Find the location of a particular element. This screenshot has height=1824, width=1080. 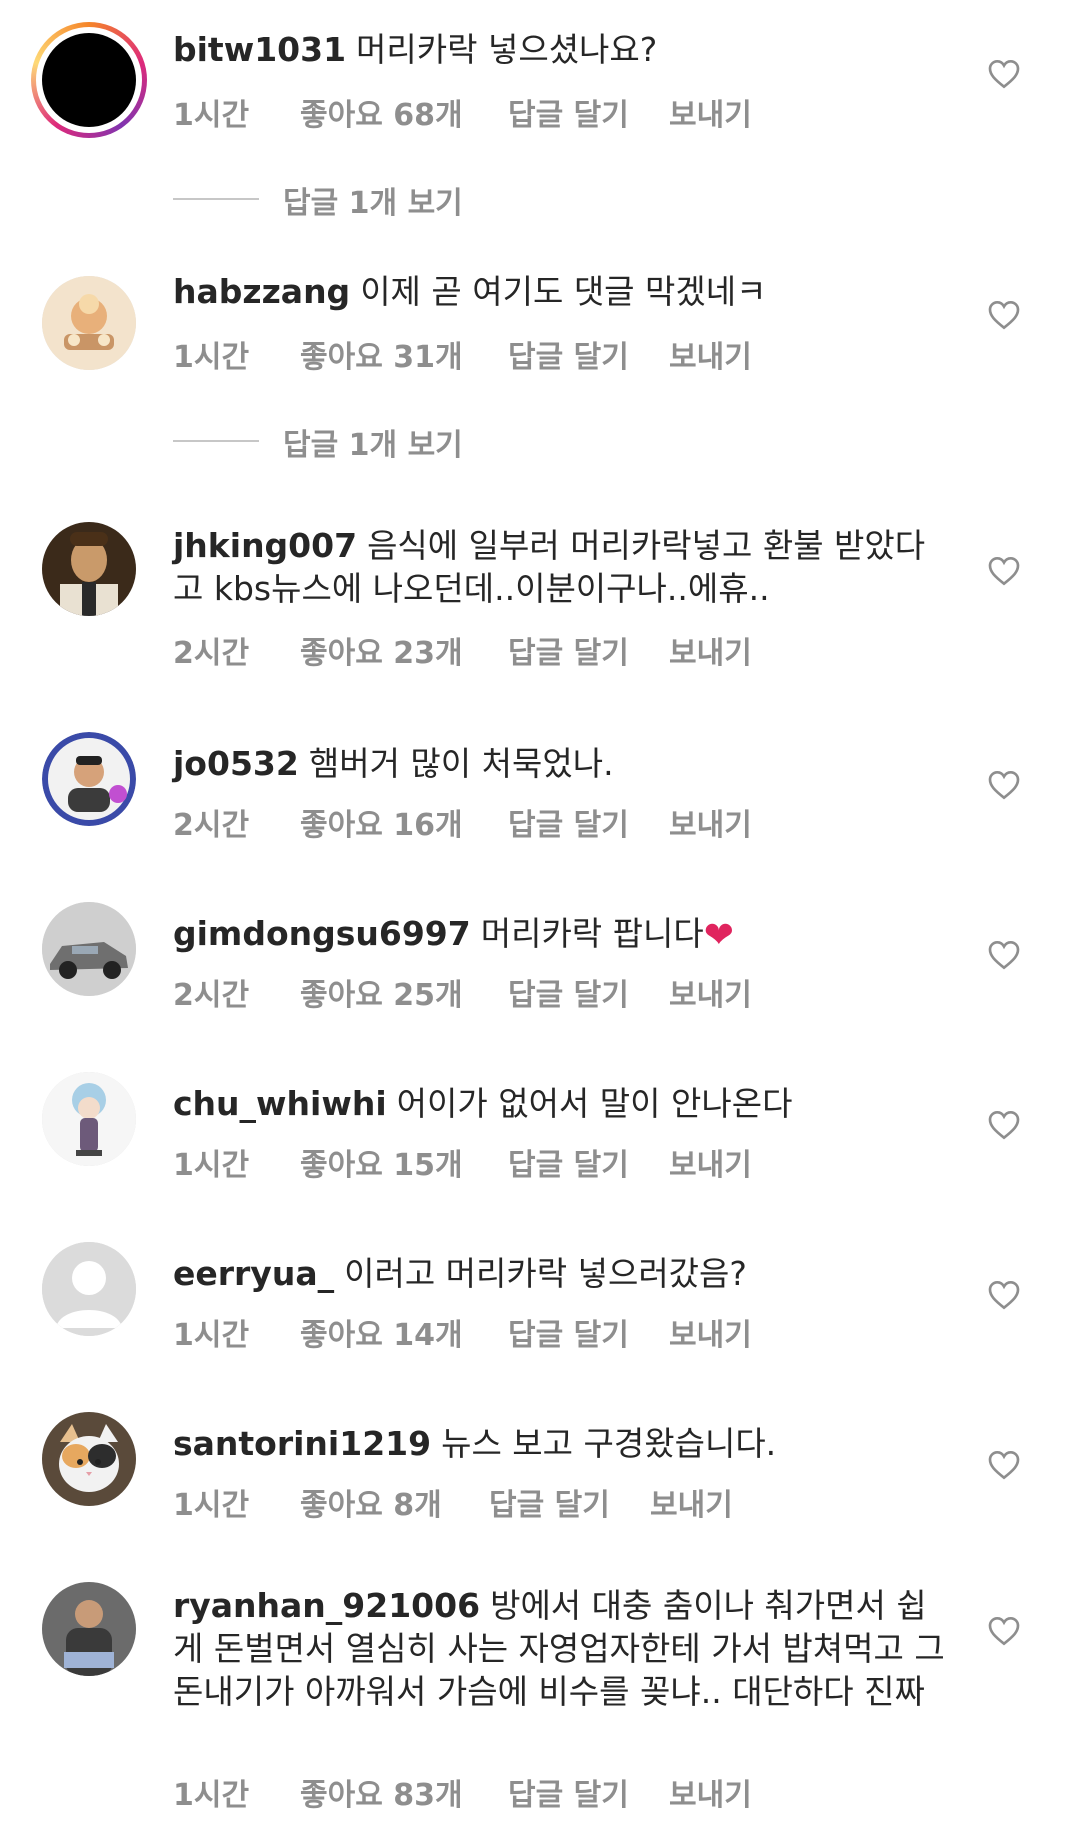

comment-body: 머리카락 팝니다 is located at coordinates (592, 933).